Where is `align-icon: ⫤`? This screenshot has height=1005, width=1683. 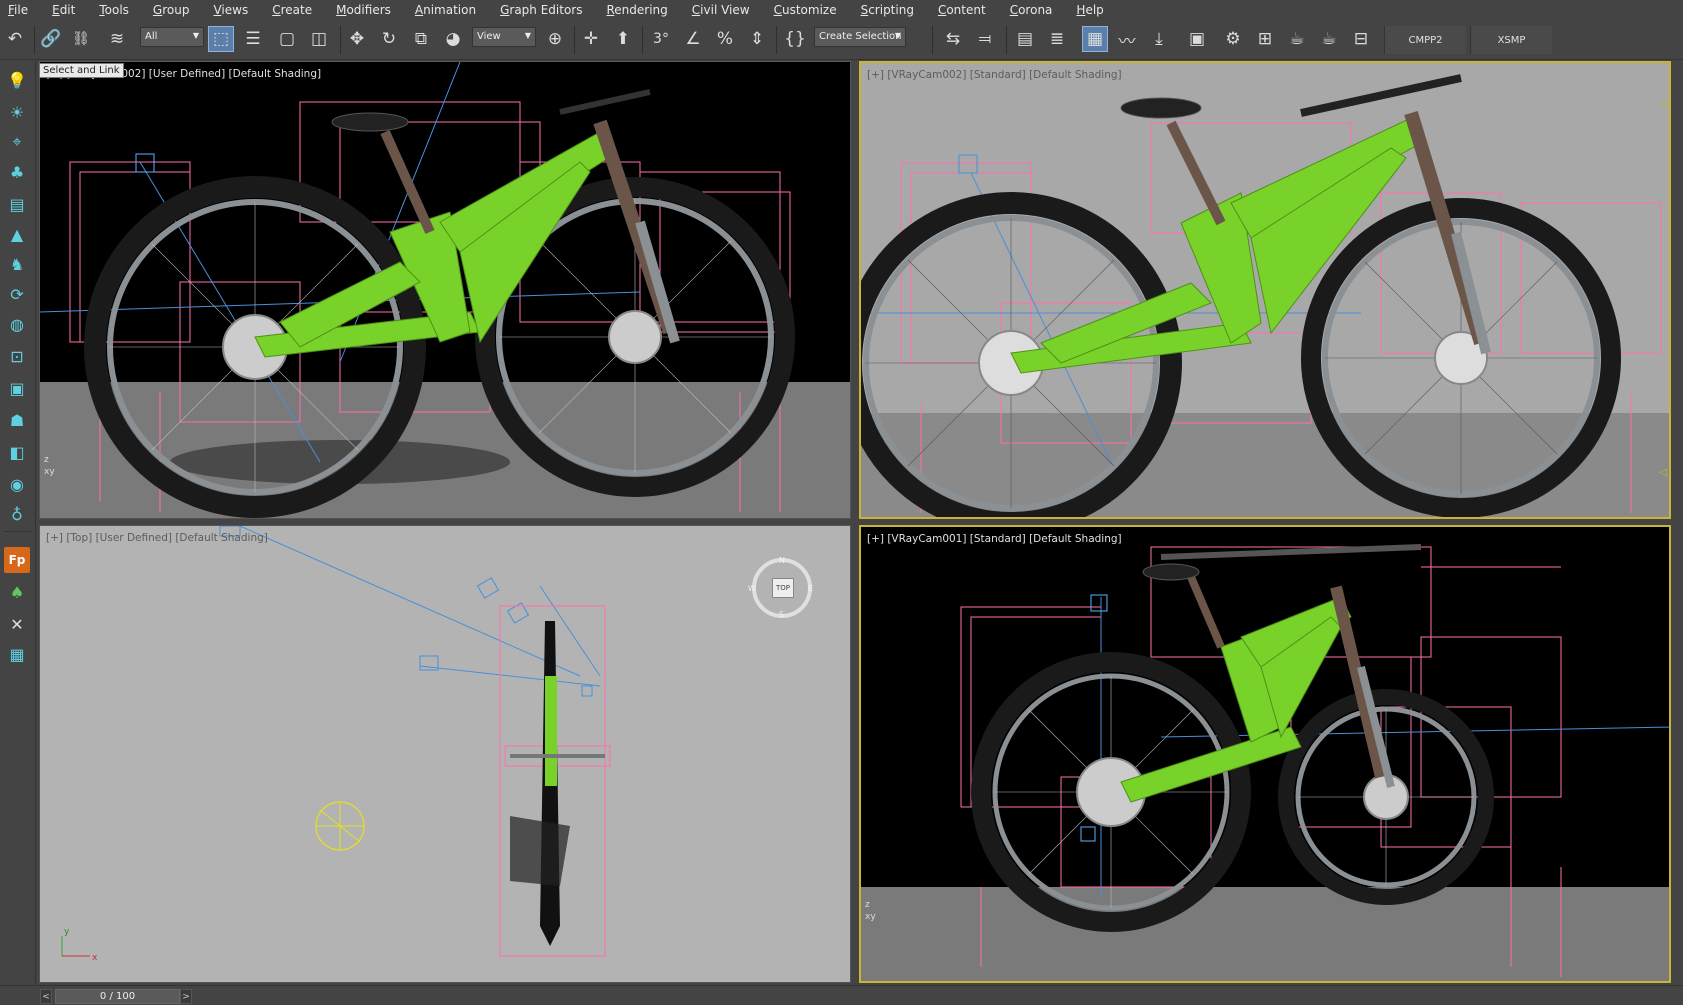
align-icon: ⫤ is located at coordinates (985, 39).